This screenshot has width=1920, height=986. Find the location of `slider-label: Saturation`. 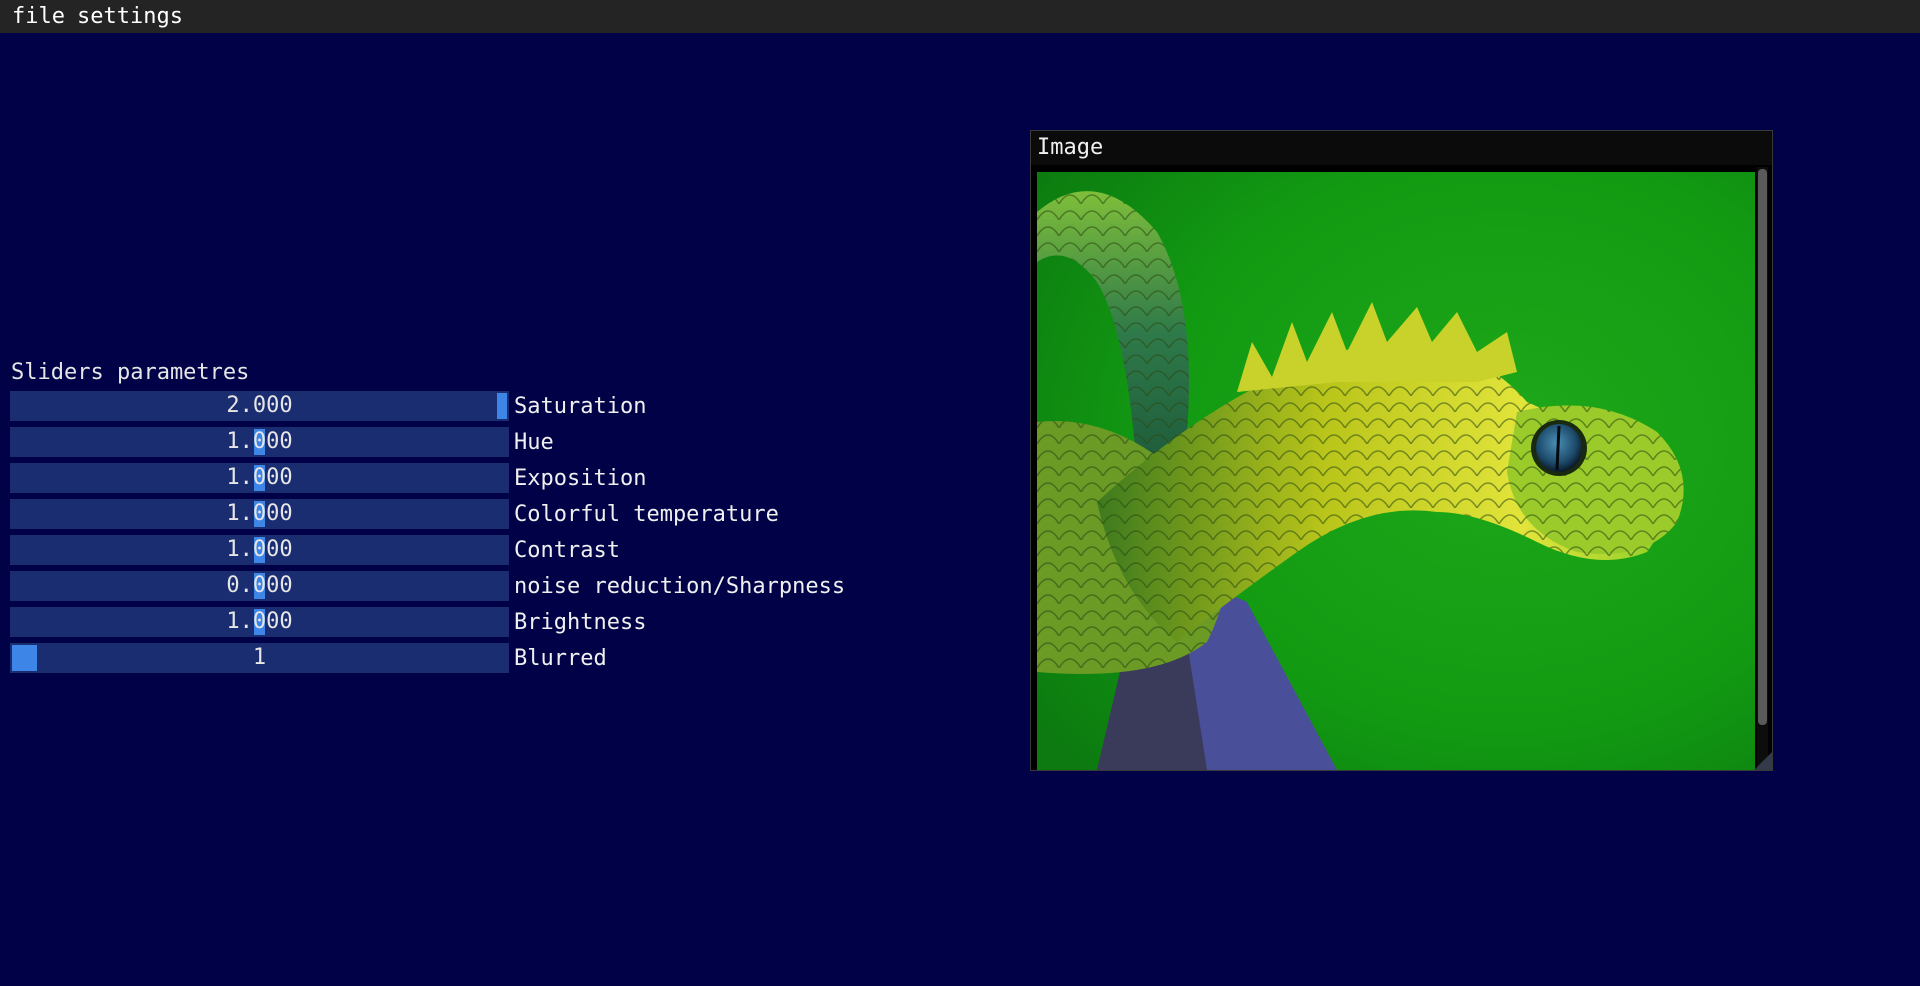

slider-label: Saturation is located at coordinates (580, 406).